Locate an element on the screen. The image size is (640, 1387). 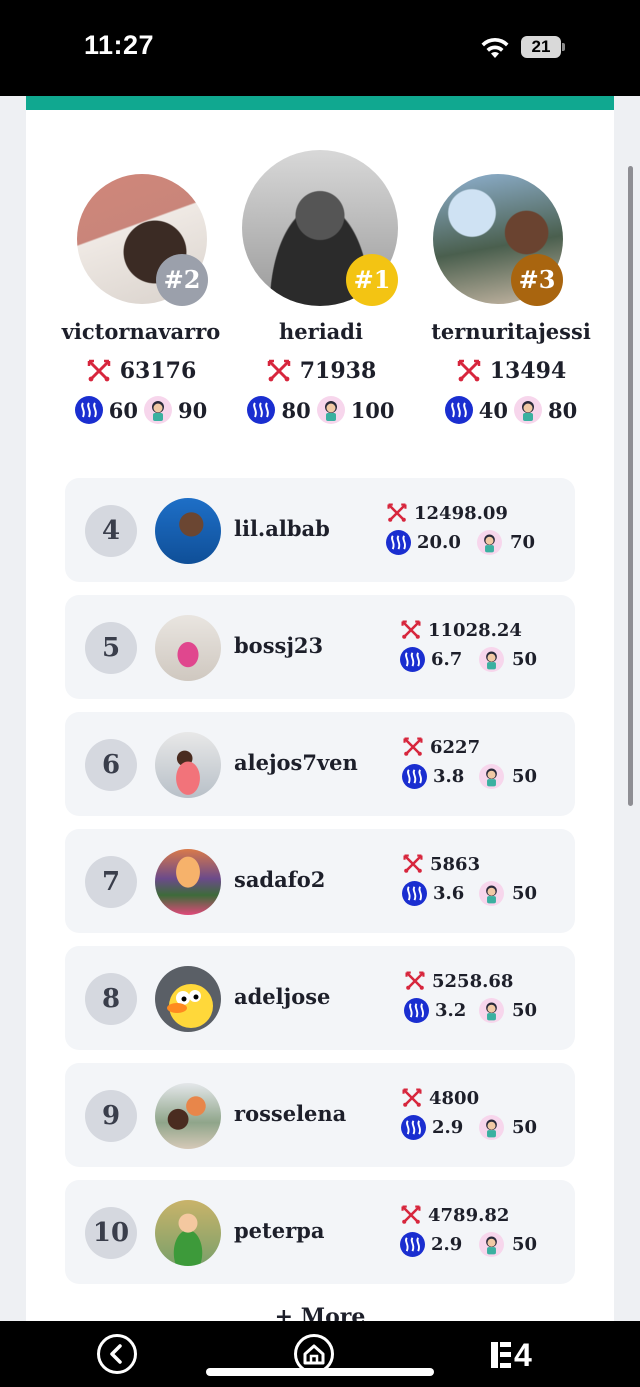
stats: 80 100 is located at coordinates (321, 410).